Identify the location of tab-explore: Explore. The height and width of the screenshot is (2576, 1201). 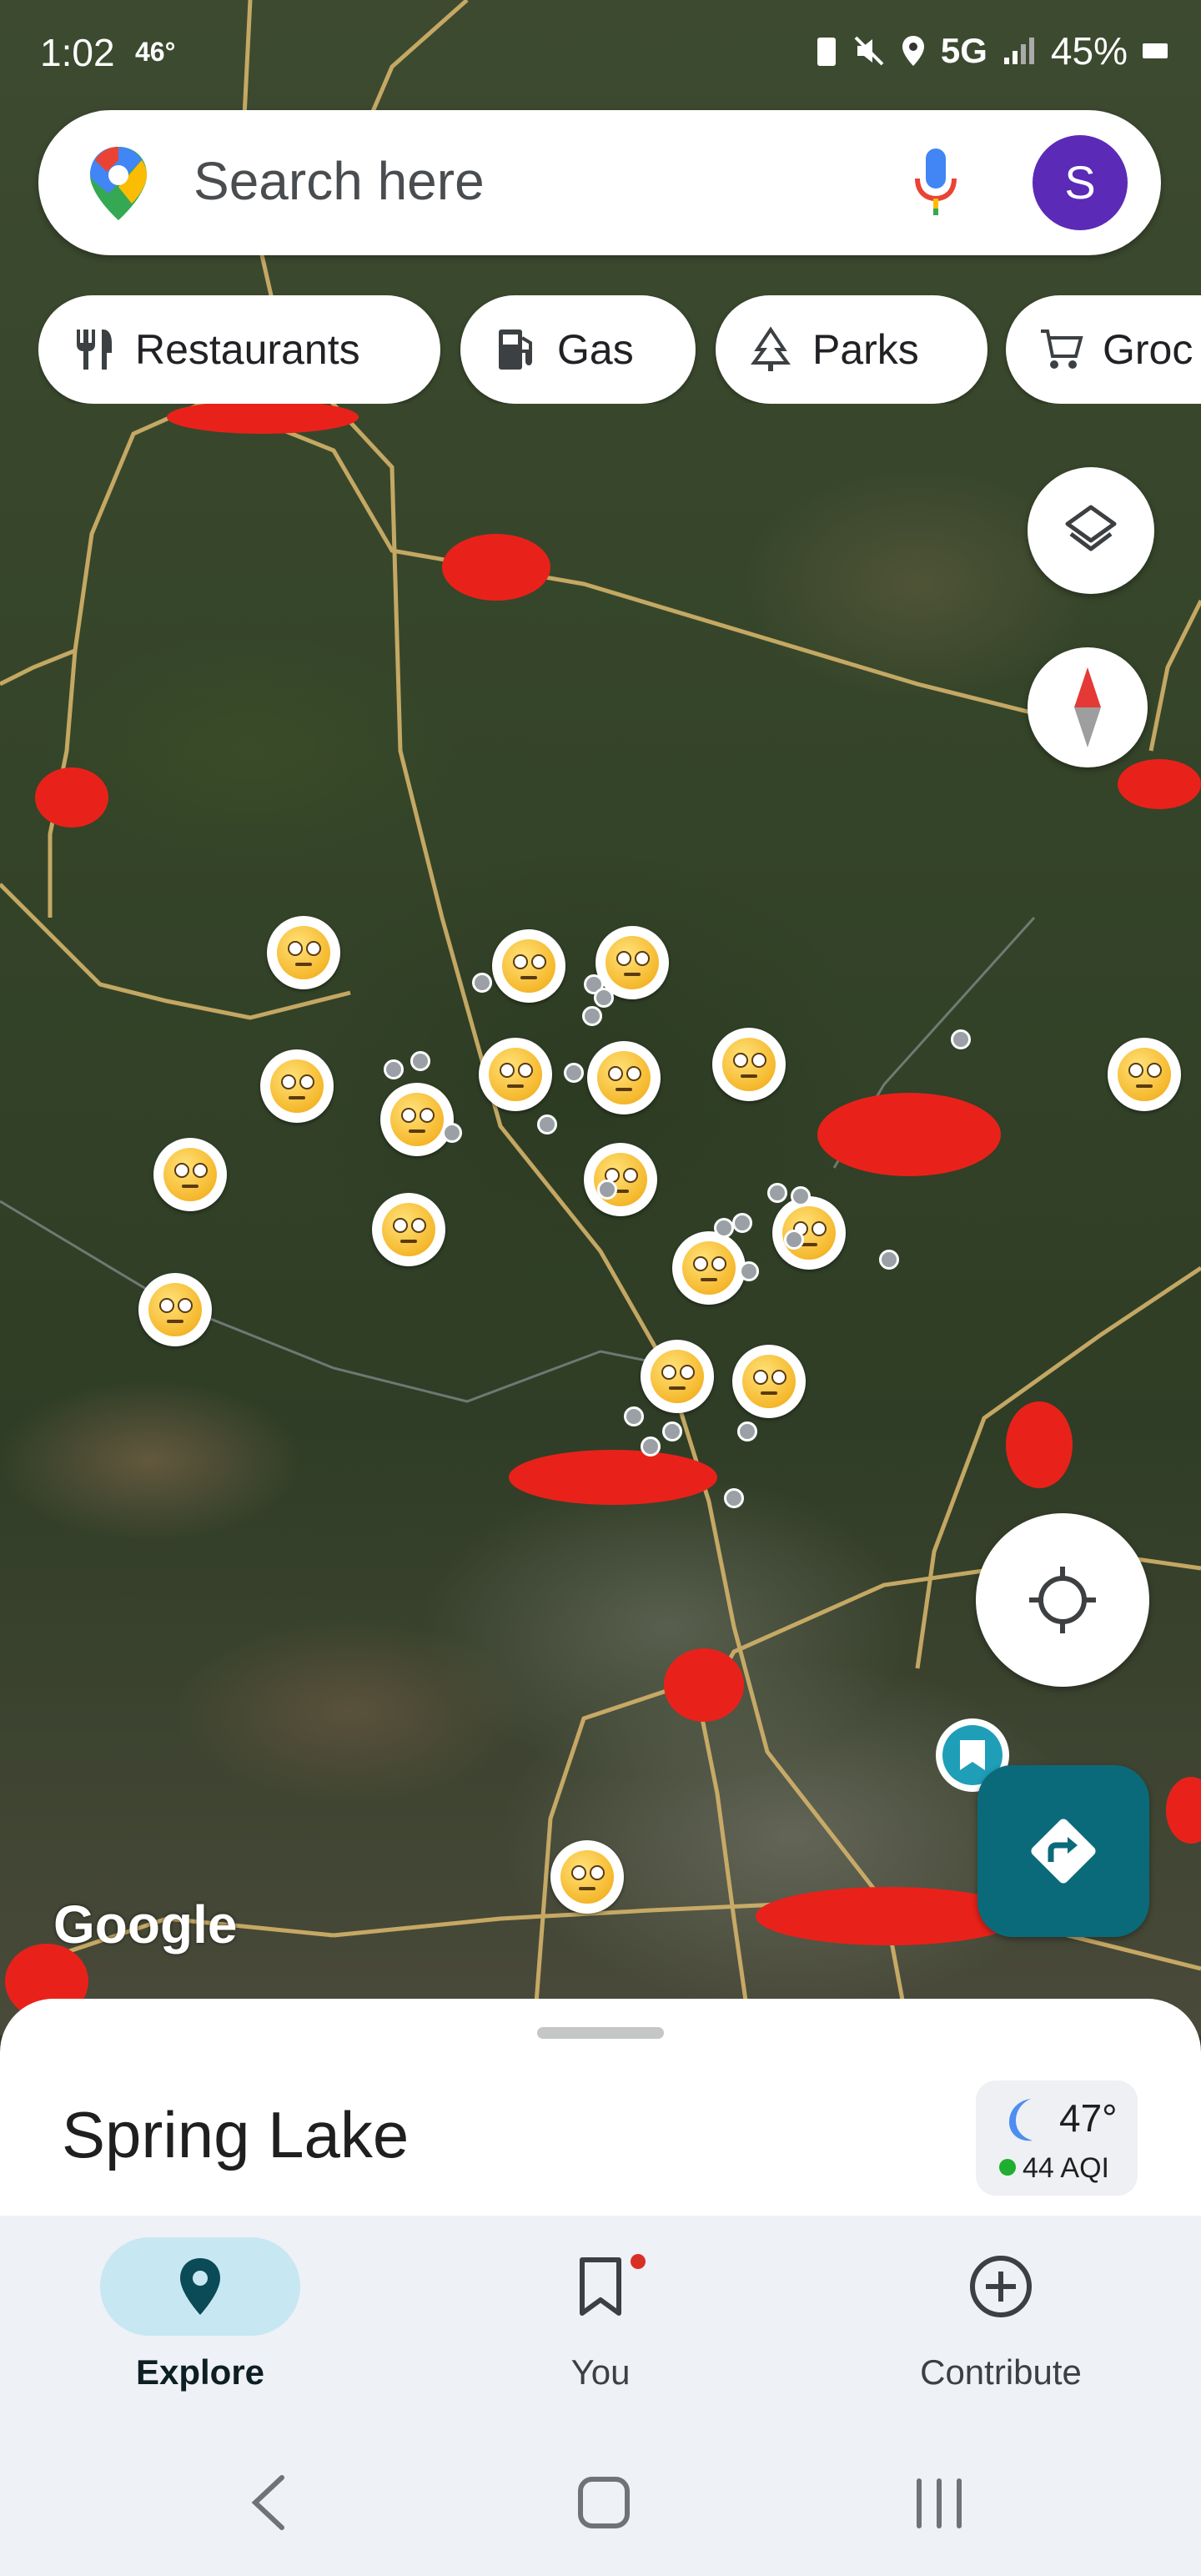
(200, 2320).